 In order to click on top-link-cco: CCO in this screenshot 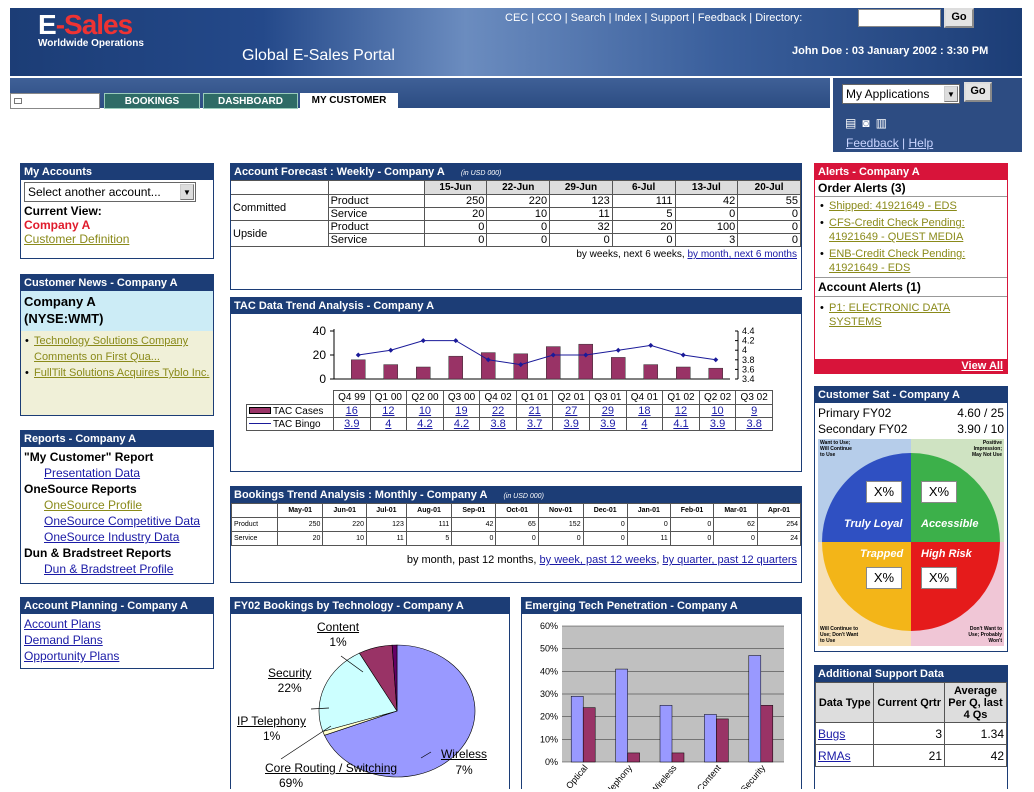, I will do `click(549, 18)`.